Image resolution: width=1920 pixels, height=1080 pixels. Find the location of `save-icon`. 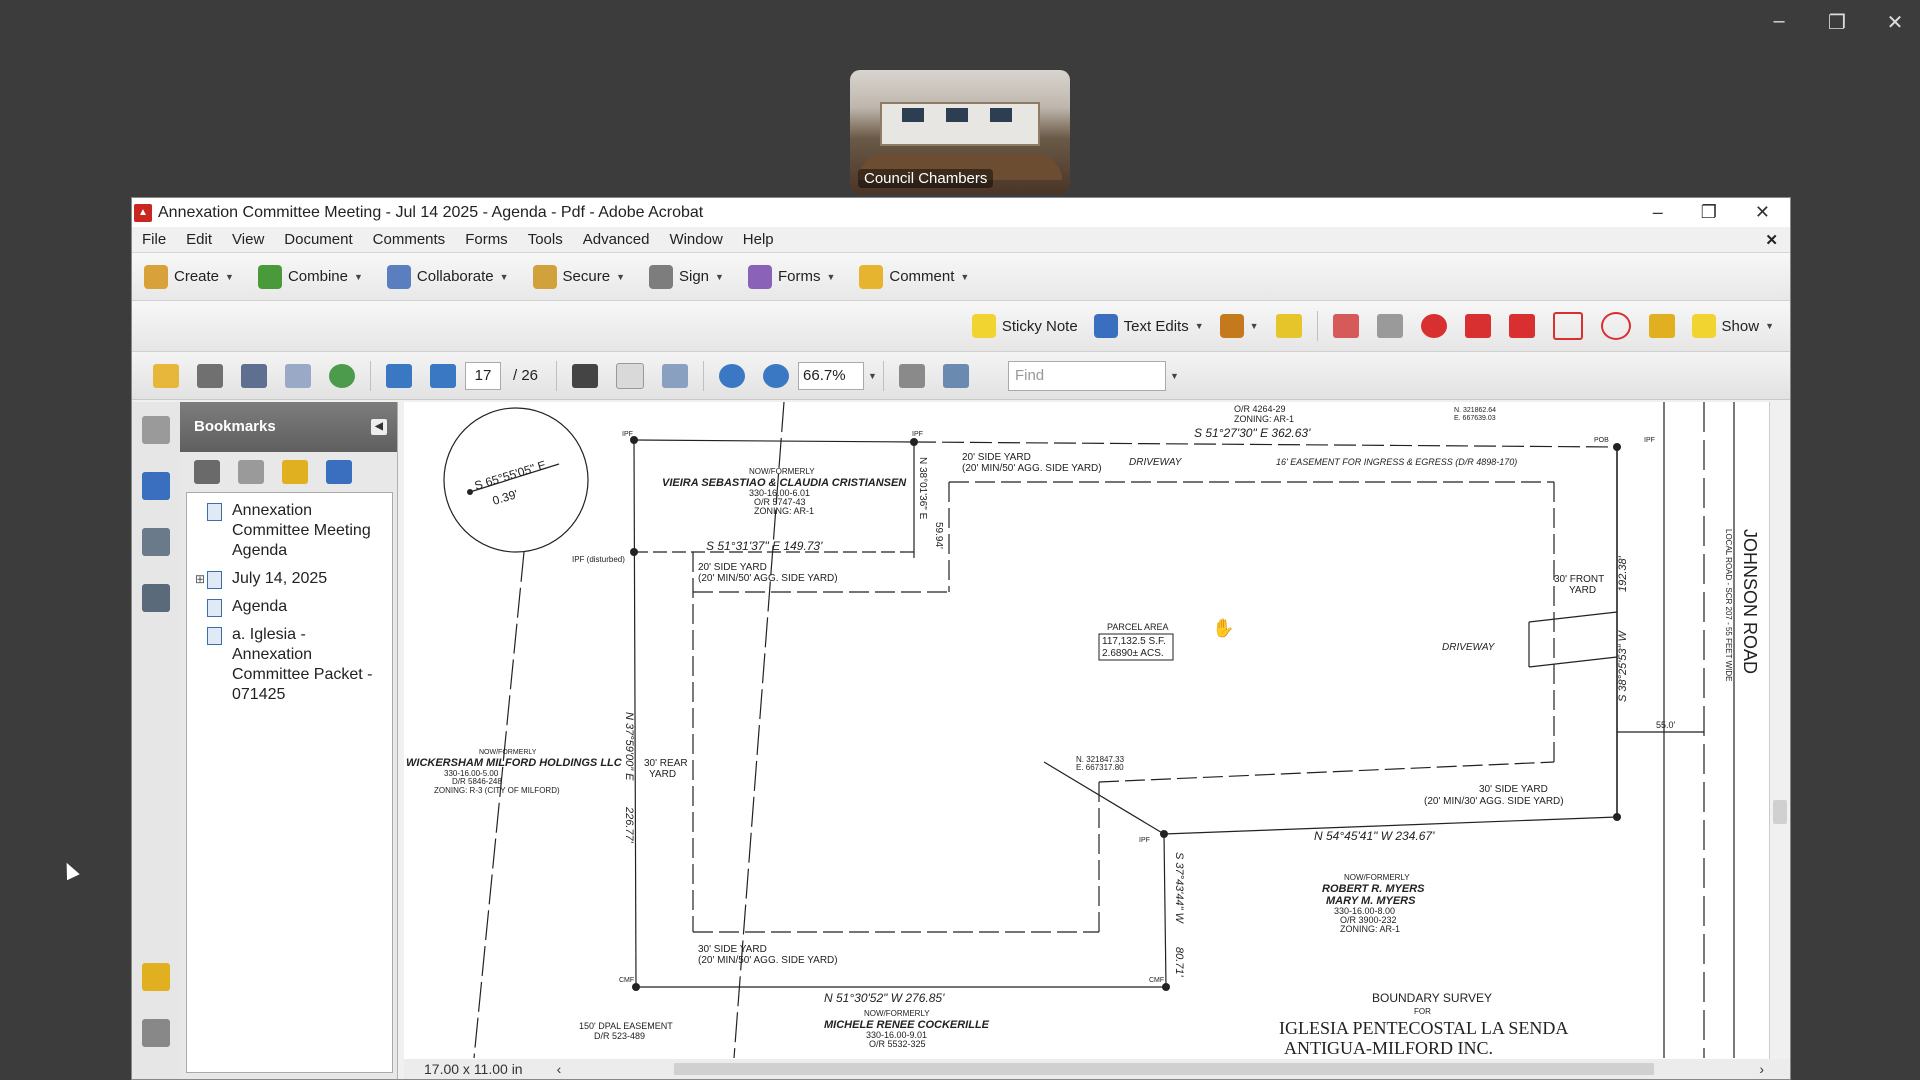

save-icon is located at coordinates (254, 375).